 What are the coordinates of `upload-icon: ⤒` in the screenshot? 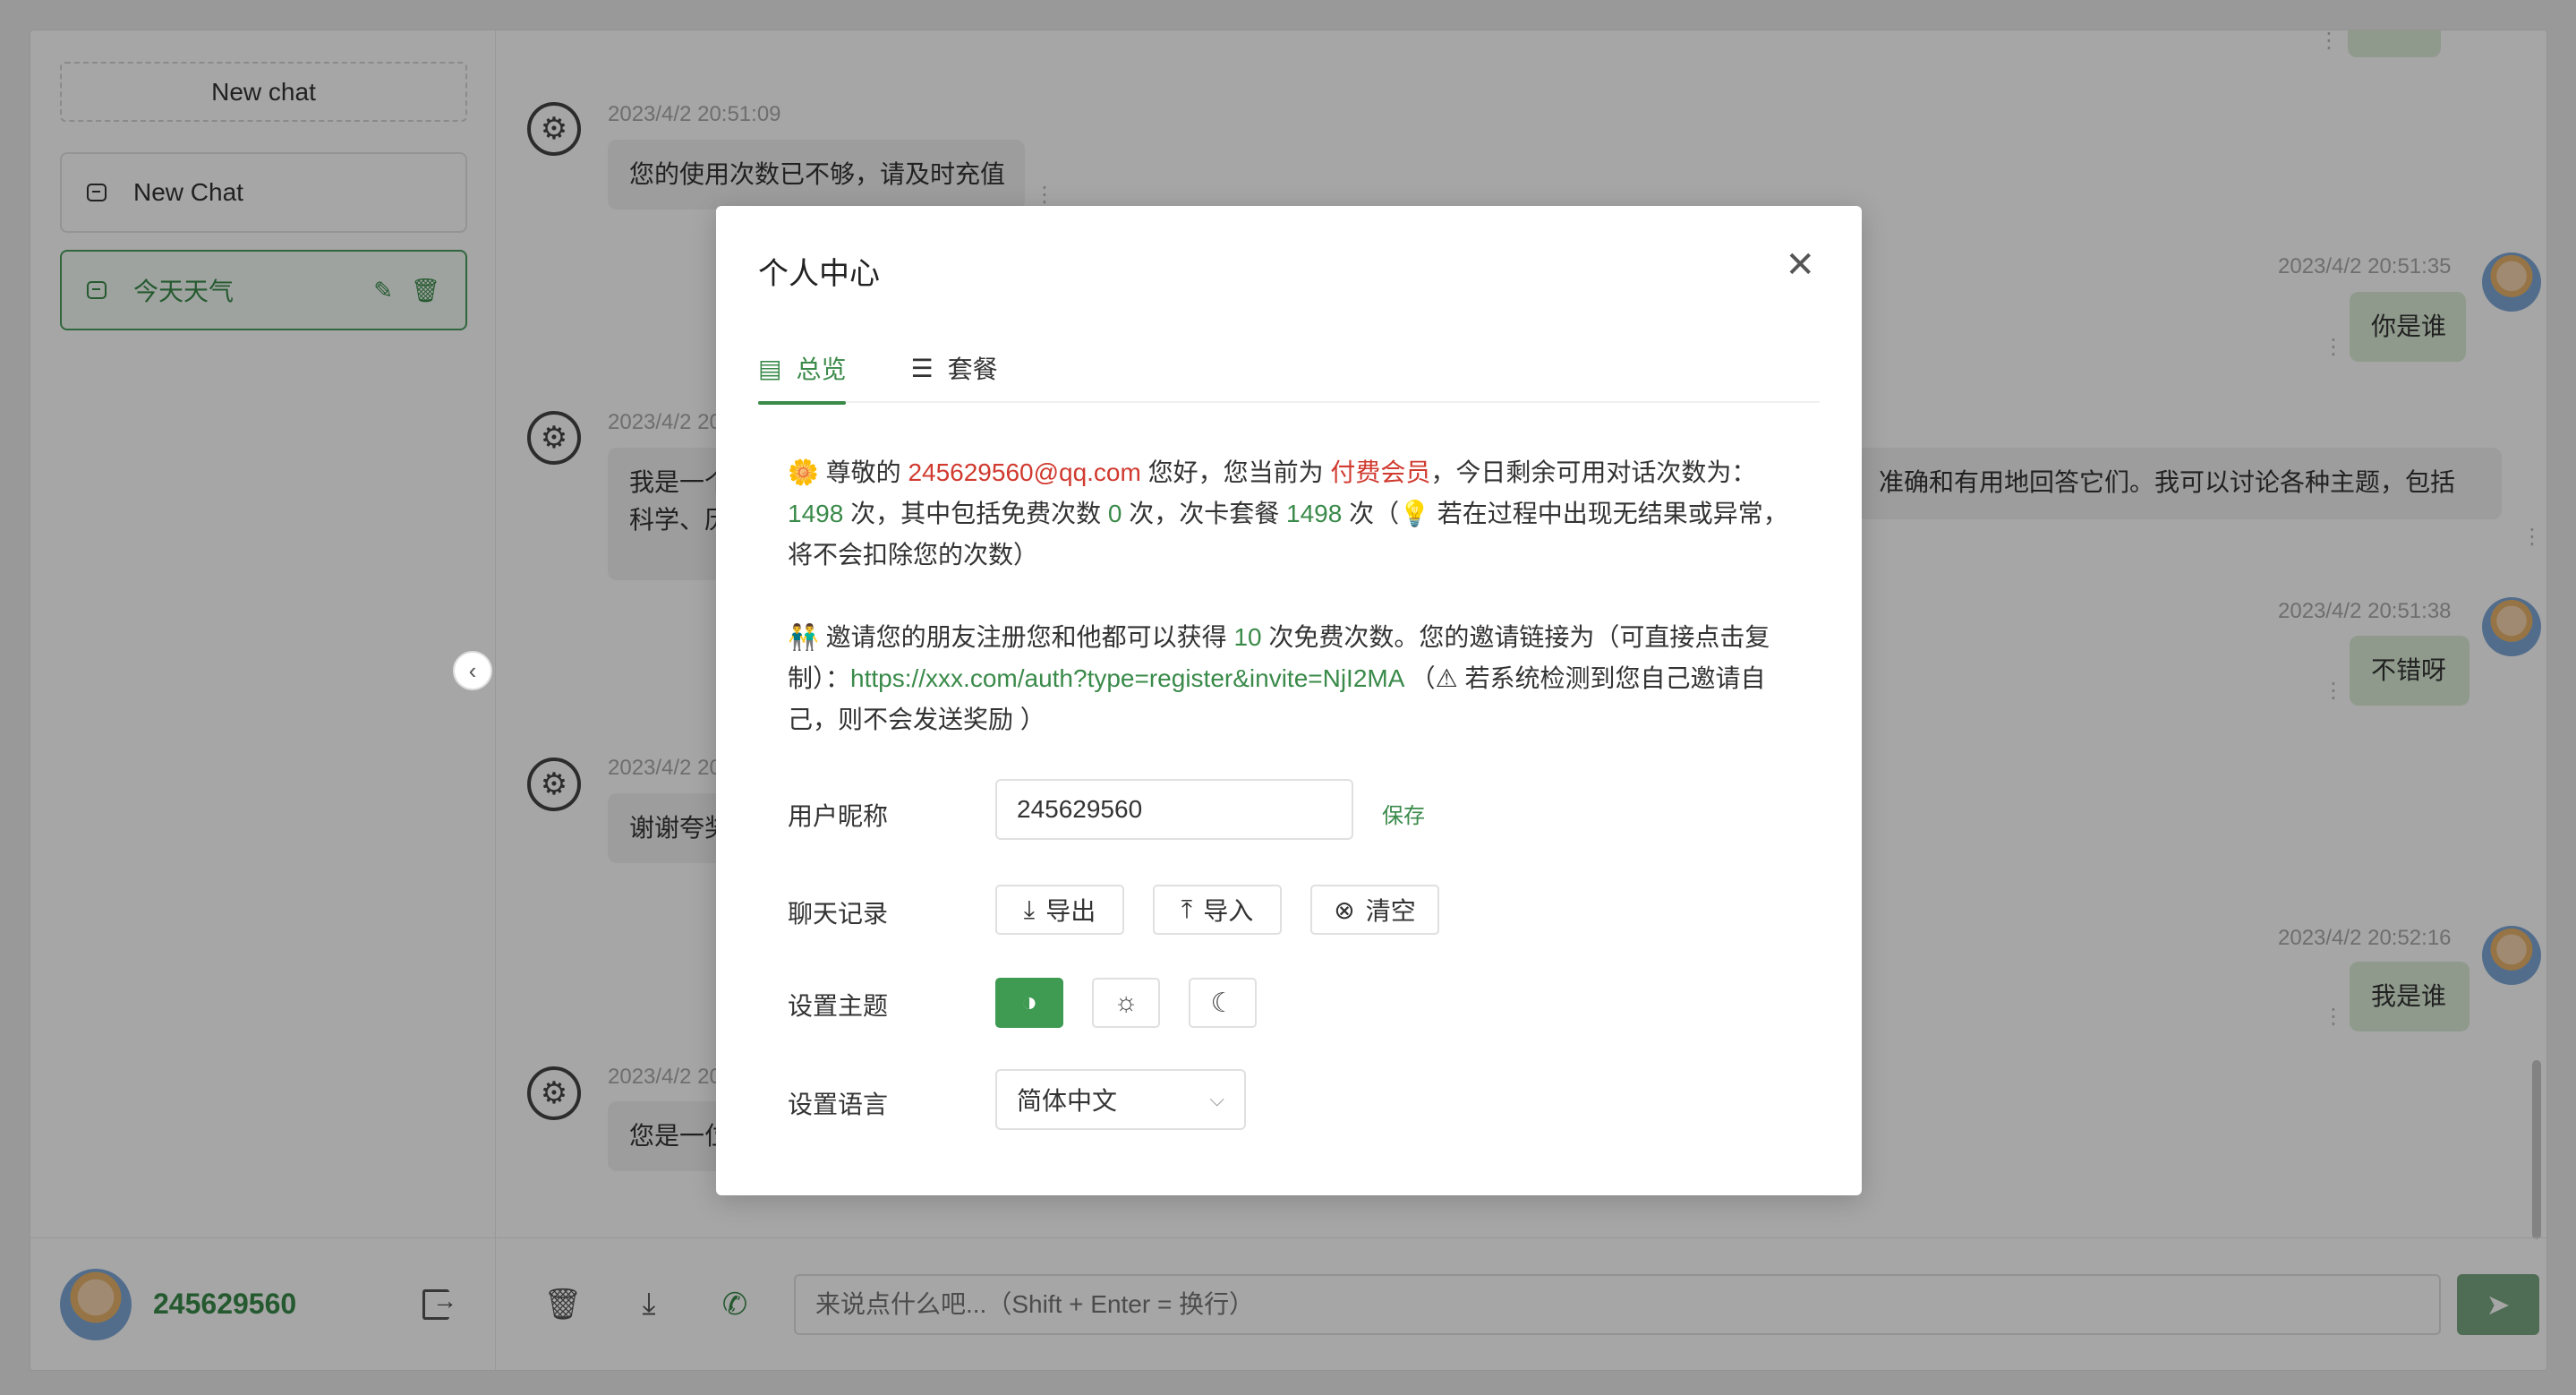 It's located at (1187, 908).